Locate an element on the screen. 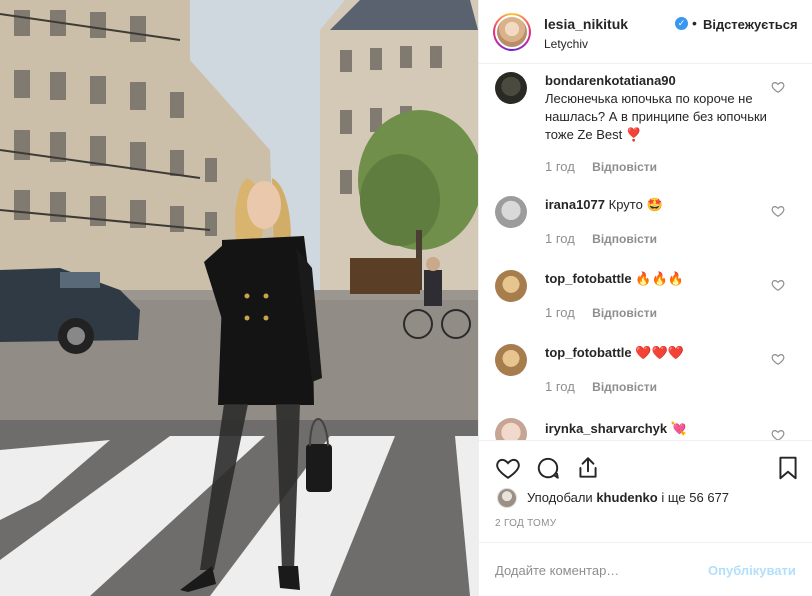  comment-emoji: 🔥🔥🔥 is located at coordinates (659, 278).